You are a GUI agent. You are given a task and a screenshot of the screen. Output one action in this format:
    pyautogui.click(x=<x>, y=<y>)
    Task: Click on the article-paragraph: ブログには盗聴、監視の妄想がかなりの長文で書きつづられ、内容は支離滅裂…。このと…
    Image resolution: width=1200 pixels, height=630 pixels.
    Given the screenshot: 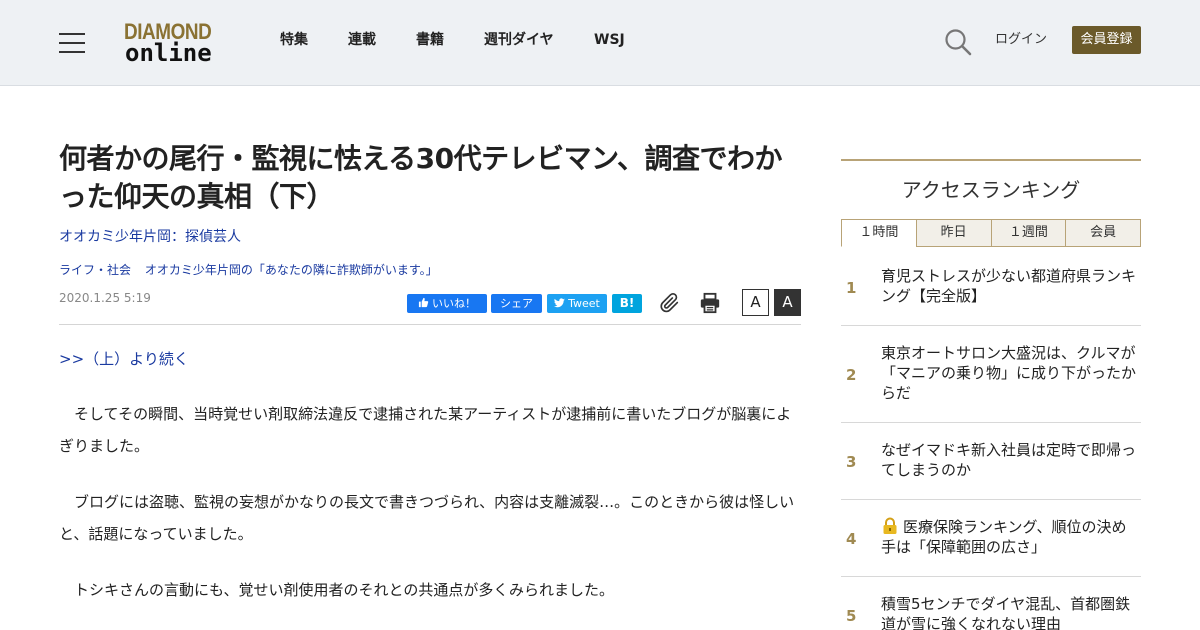 What is the action you would take?
    pyautogui.click(x=427, y=518)
    